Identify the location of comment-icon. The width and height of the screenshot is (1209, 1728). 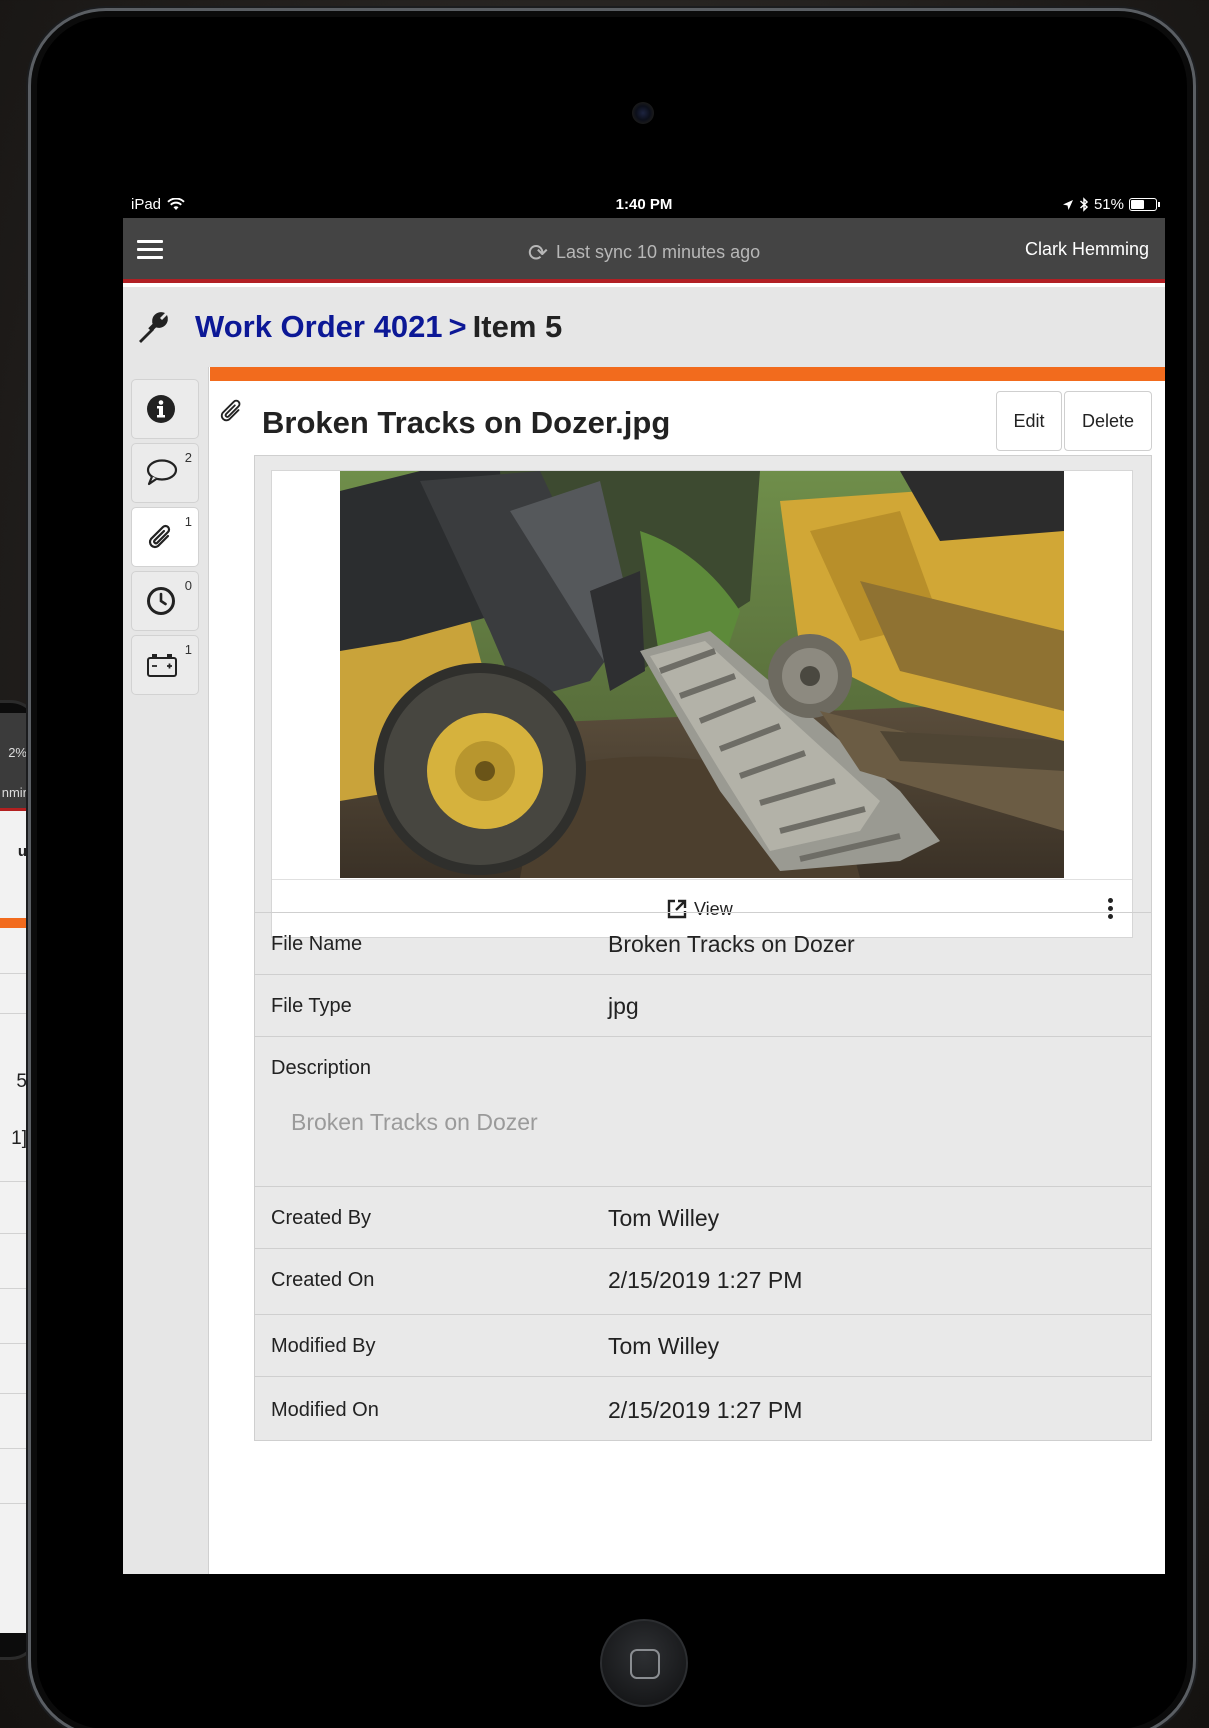
(162, 472).